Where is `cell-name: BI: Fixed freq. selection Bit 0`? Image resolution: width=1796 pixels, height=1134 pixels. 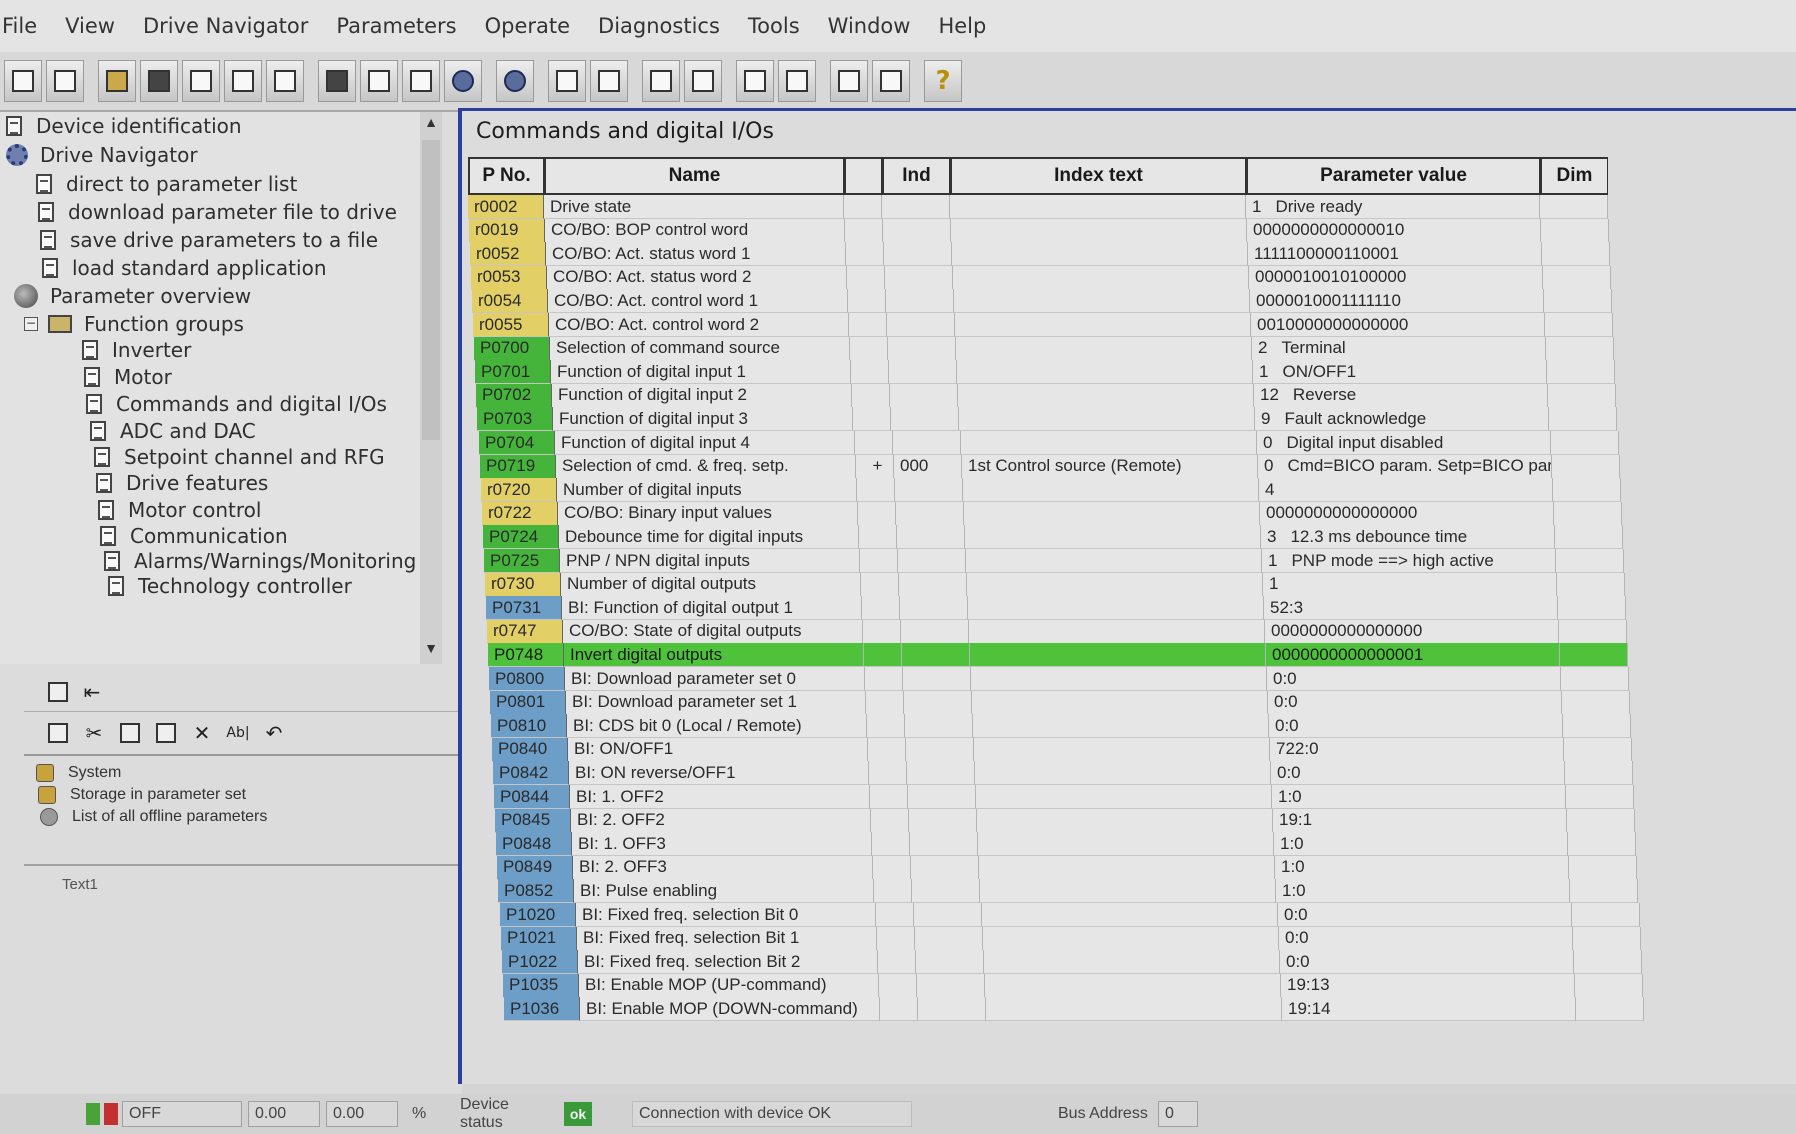
cell-name: BI: Fixed freq. selection Bit 0 is located at coordinates (726, 915).